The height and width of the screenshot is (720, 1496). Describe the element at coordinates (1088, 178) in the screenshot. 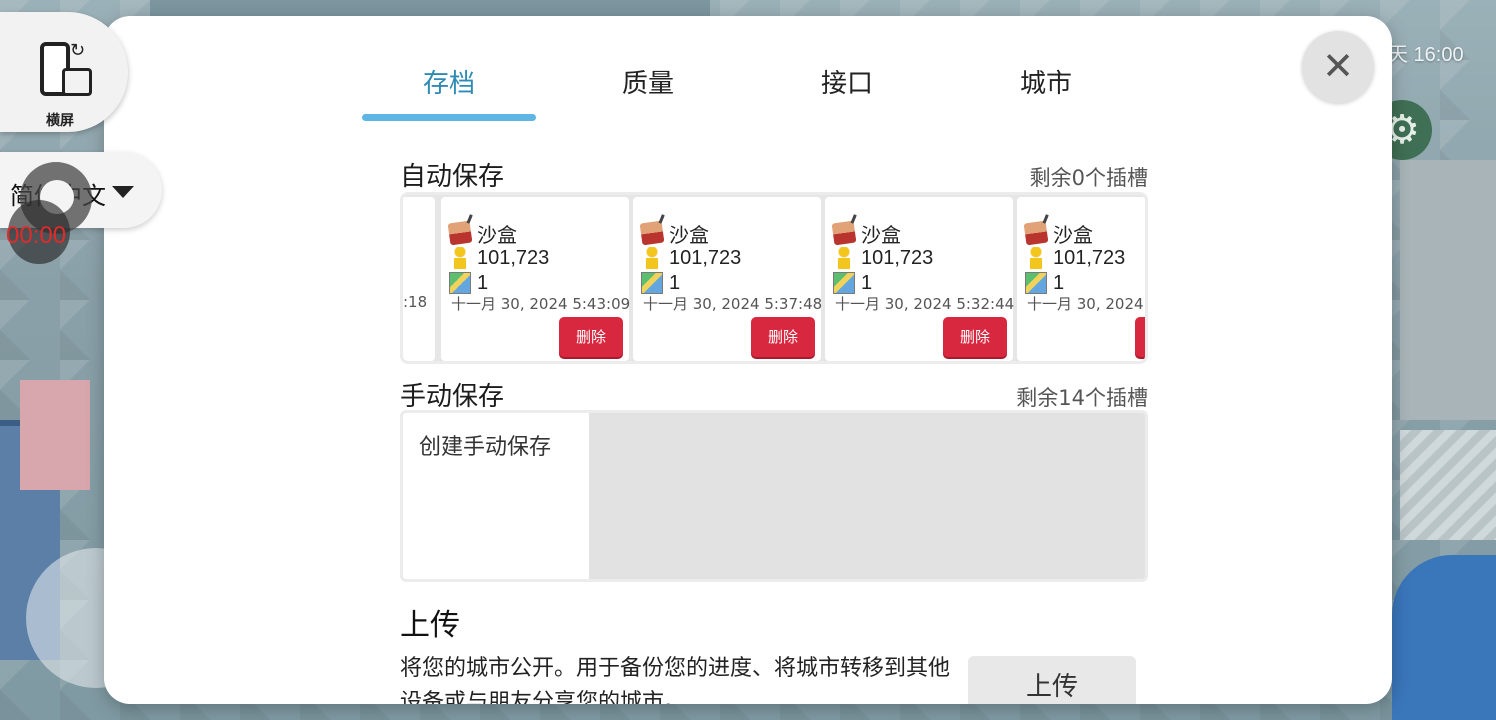

I see `autosave-slots-remaining: 剩余0个插槽` at that location.